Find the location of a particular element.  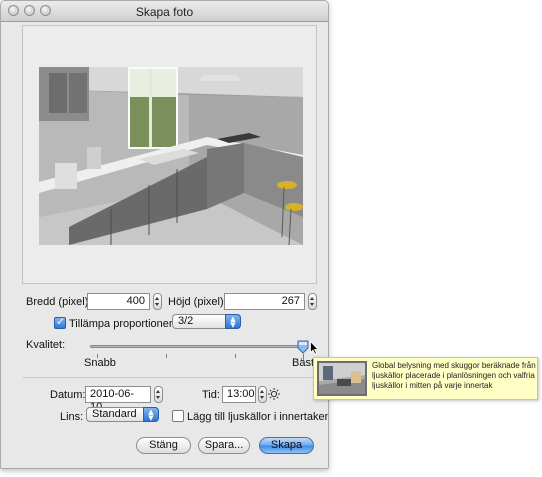

proportions-select: 3/2 ▲ ▼ is located at coordinates (206, 321).